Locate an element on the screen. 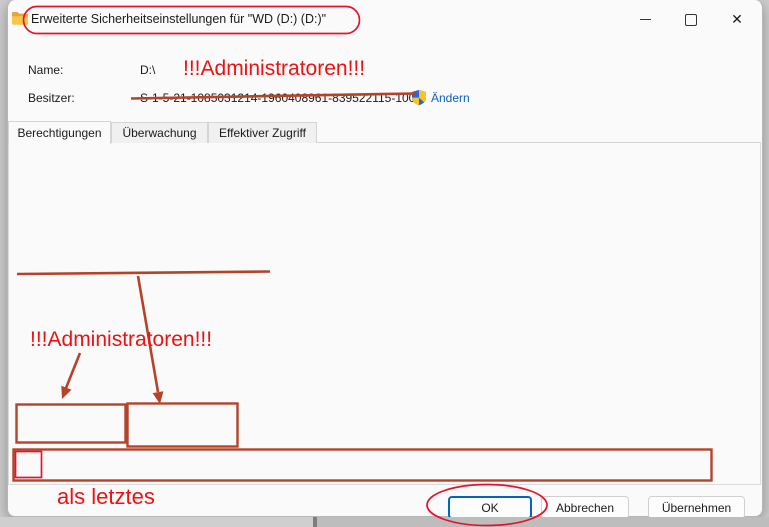 This screenshot has width=769, height=527. close-icon: ✕ is located at coordinates (737, 19).